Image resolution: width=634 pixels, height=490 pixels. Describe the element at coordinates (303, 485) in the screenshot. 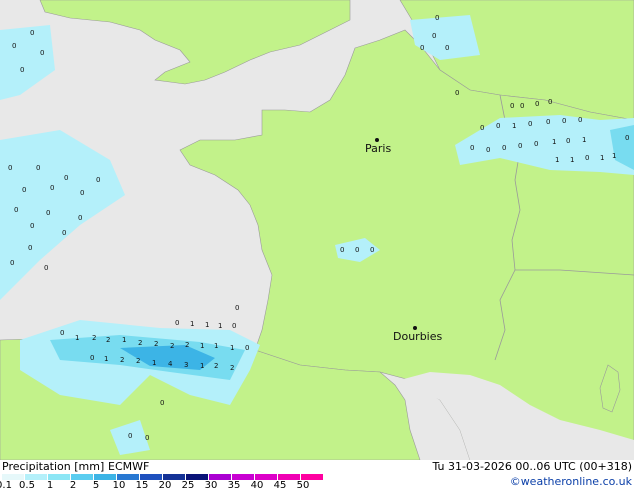

I see `legend-tick-label: 50` at that location.